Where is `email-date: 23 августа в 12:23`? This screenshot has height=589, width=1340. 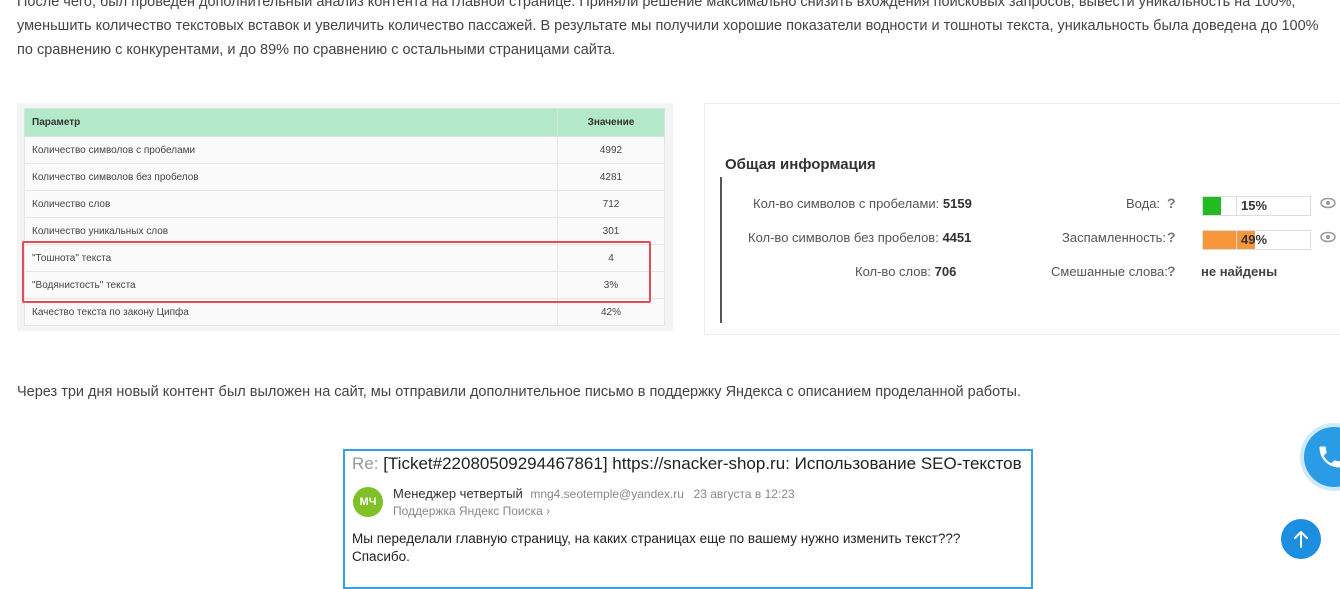 email-date: 23 августа в 12:23 is located at coordinates (744, 494).